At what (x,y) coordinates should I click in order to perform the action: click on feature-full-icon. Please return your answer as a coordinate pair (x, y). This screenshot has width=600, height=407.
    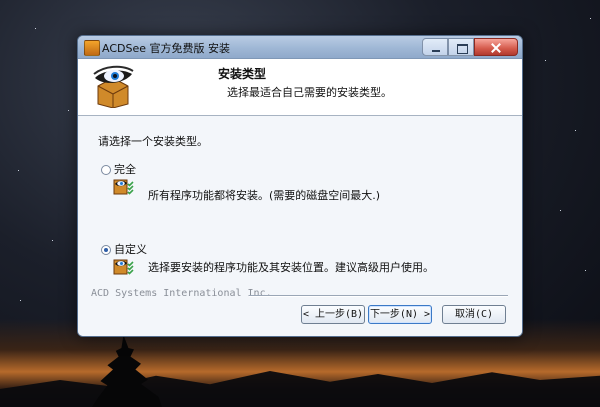
    Looking at the image, I should click on (123, 187).